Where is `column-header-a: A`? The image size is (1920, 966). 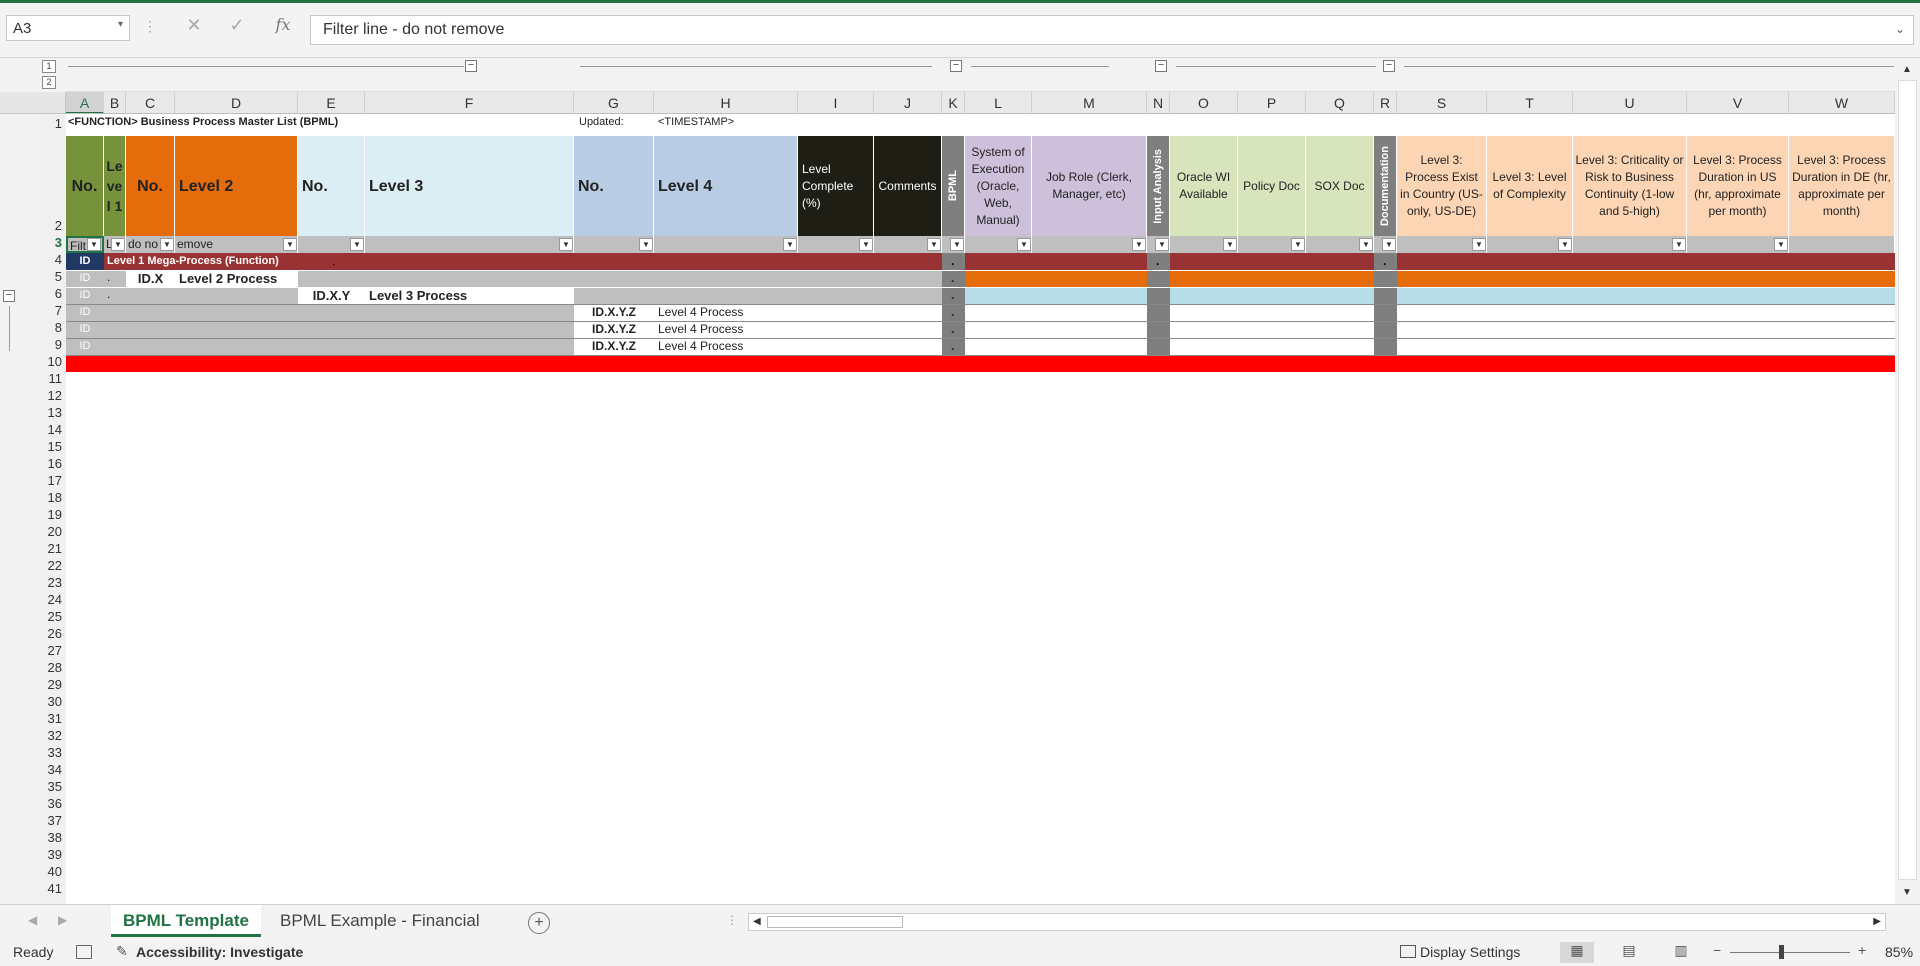 column-header-a: A is located at coordinates (85, 103).